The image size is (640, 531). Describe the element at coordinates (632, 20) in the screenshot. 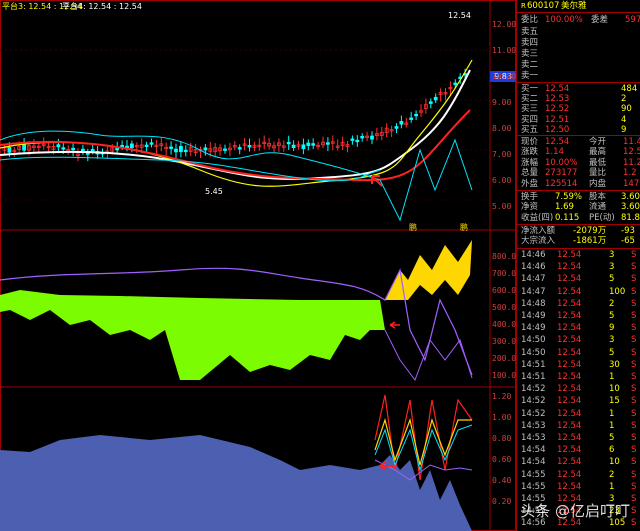

I see `weicha-value: 597` at that location.